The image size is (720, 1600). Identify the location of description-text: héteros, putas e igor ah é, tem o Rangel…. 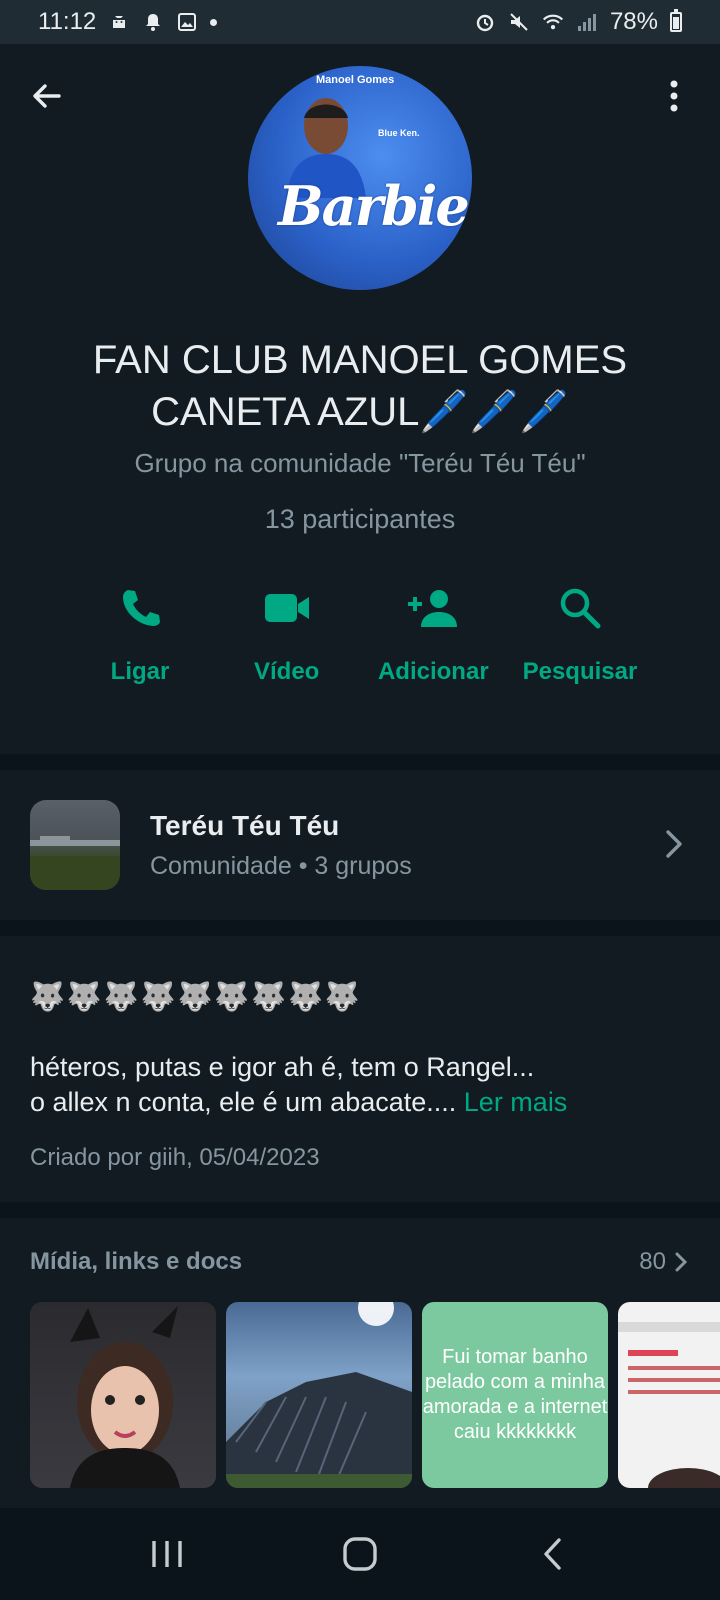
(360, 1085).